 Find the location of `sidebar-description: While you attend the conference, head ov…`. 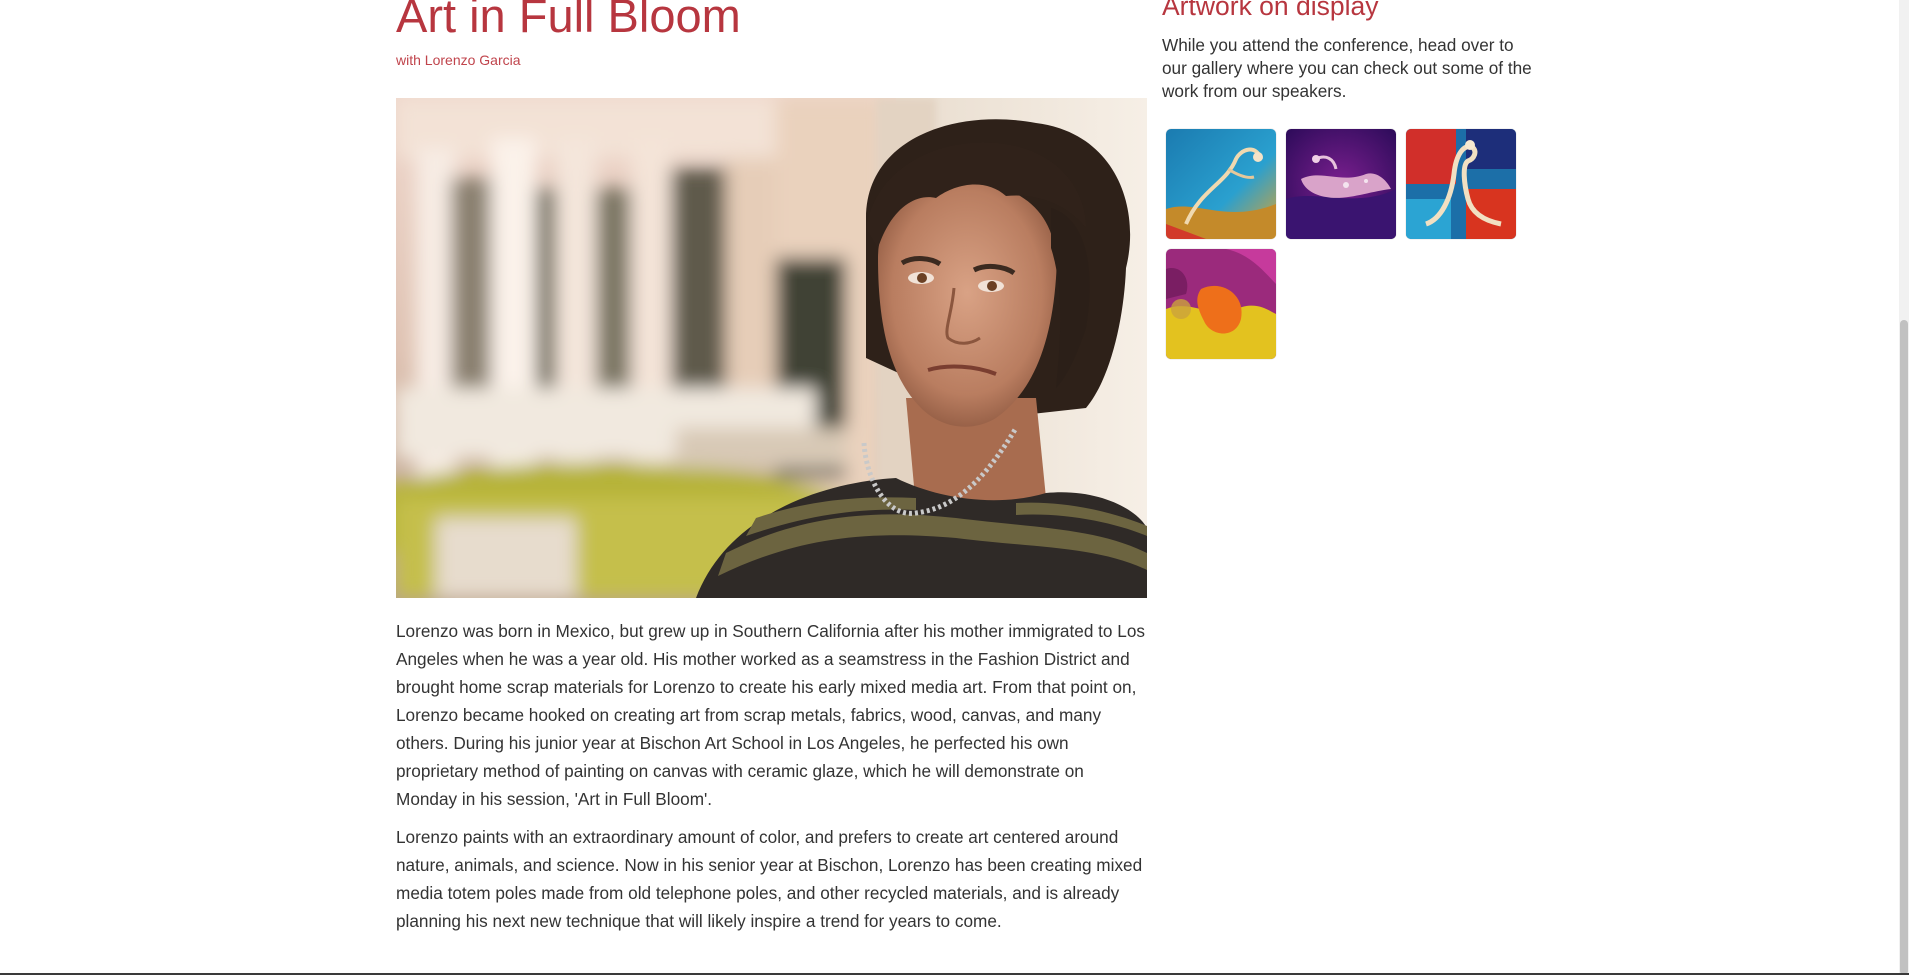

sidebar-description: While you attend the conference, head ov… is located at coordinates (1347, 68).